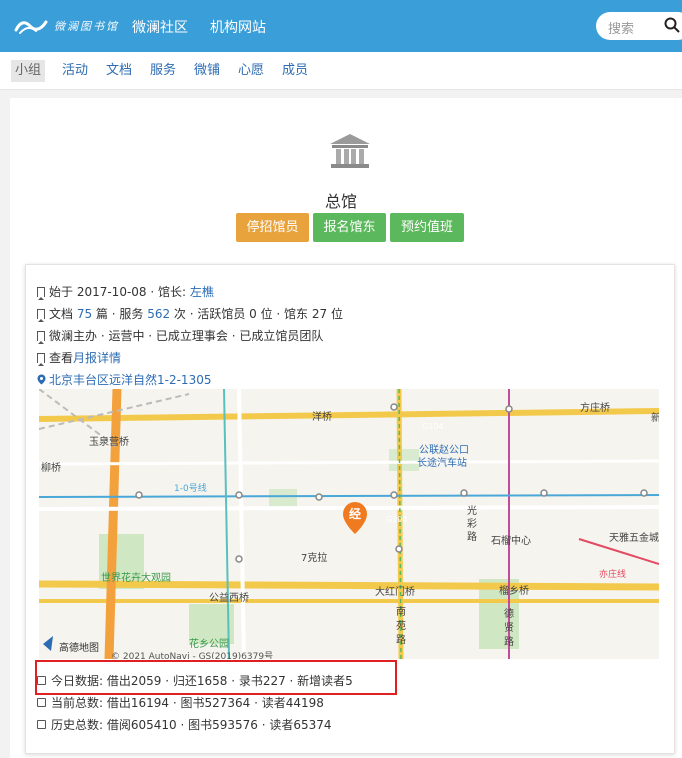 Image resolution: width=682 pixels, height=758 pixels. What do you see at coordinates (427, 227) in the screenshot?
I see `book-shift-button: 预约值班` at bounding box center [427, 227].